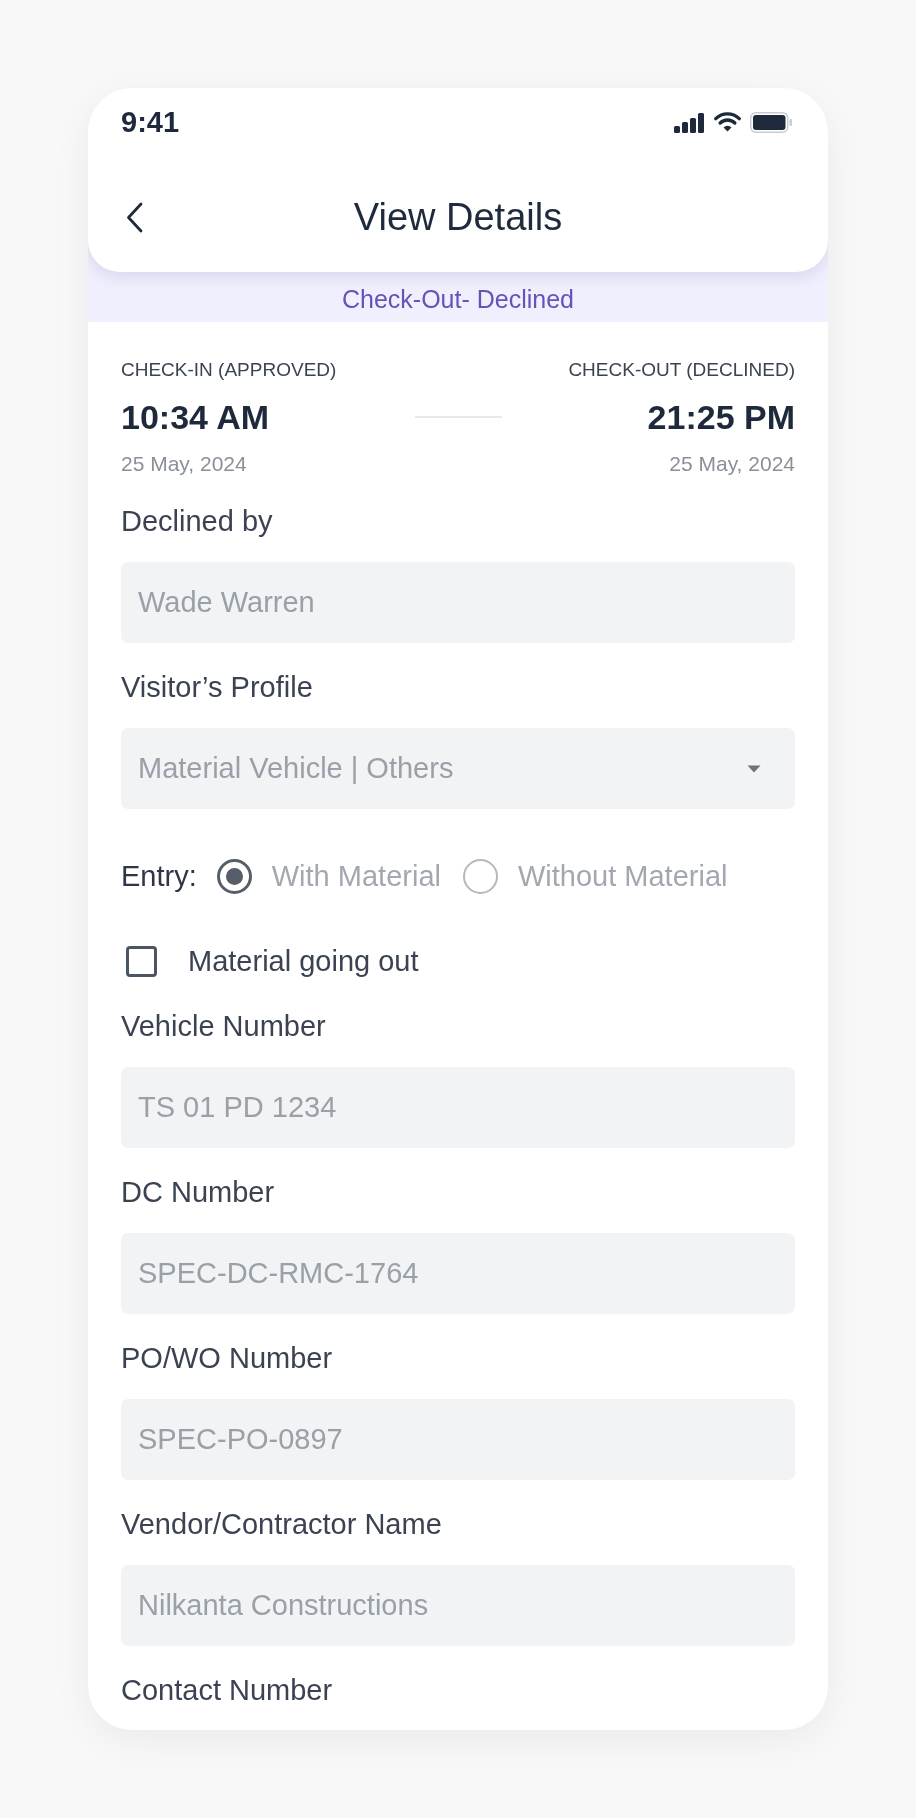 The width and height of the screenshot is (916, 1818). Describe the element at coordinates (227, 1690) in the screenshot. I see `field-label: Contact Number` at that location.